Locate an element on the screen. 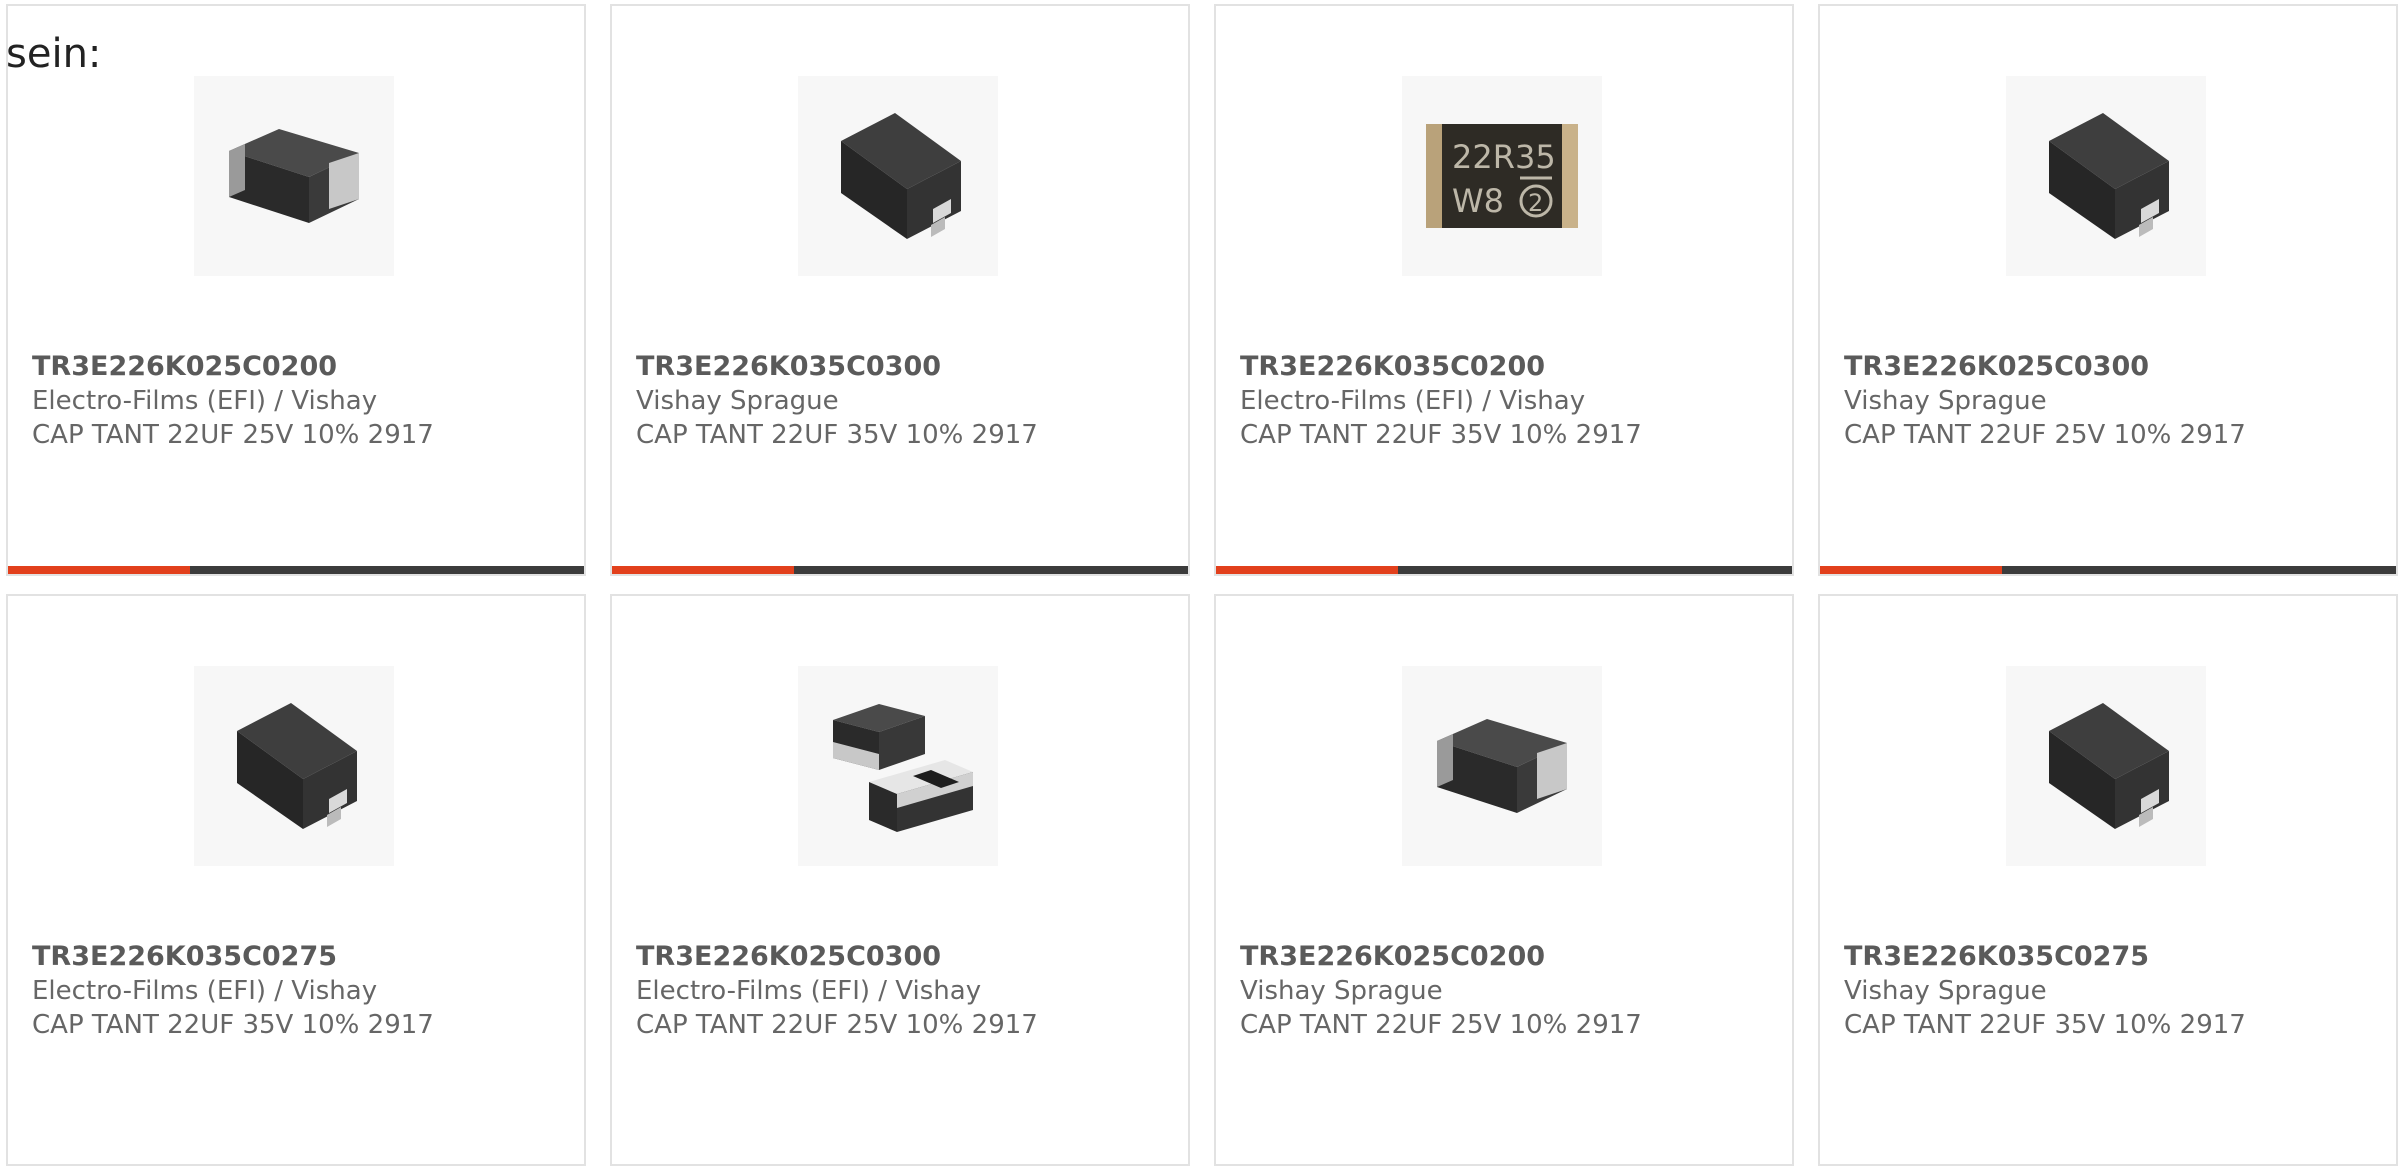 The height and width of the screenshot is (1166, 2400). product-image: 22R35 W8 2 is located at coordinates (1502, 176).